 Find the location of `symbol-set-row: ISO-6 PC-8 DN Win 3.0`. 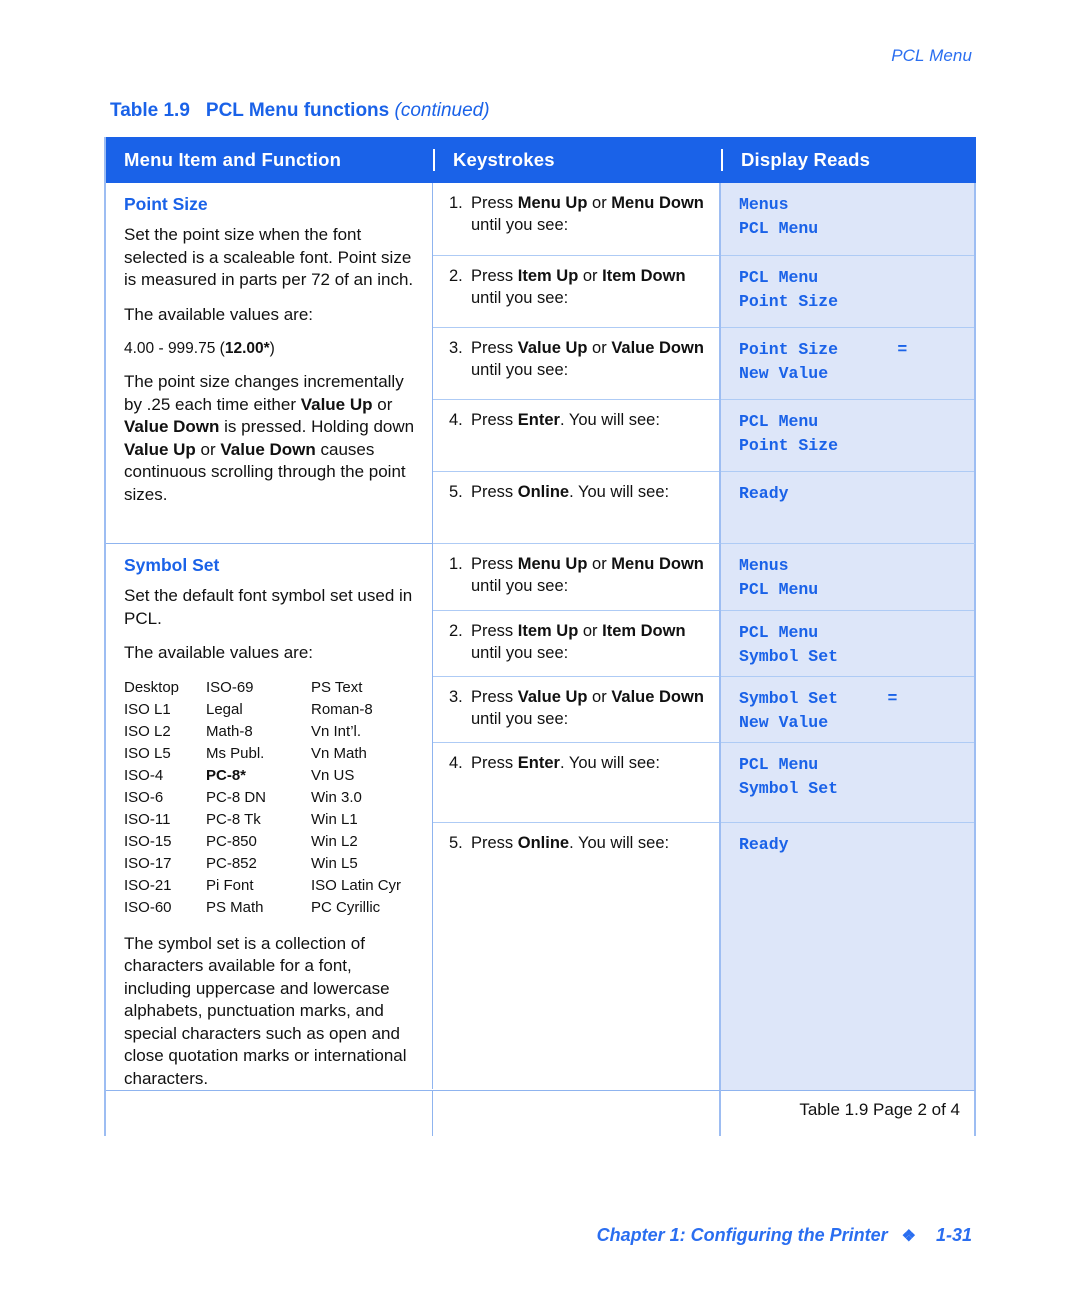

symbol-set-row: ISO-6 PC-8 DN Win 3.0 is located at coordinates (267, 798).